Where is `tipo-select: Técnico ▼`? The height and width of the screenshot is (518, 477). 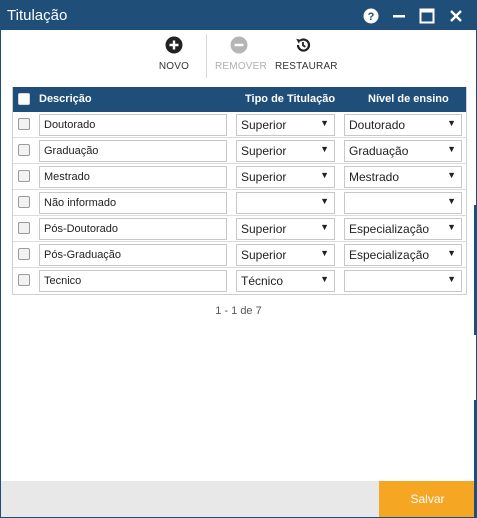
tipo-select: Técnico ▼ is located at coordinates (285, 281).